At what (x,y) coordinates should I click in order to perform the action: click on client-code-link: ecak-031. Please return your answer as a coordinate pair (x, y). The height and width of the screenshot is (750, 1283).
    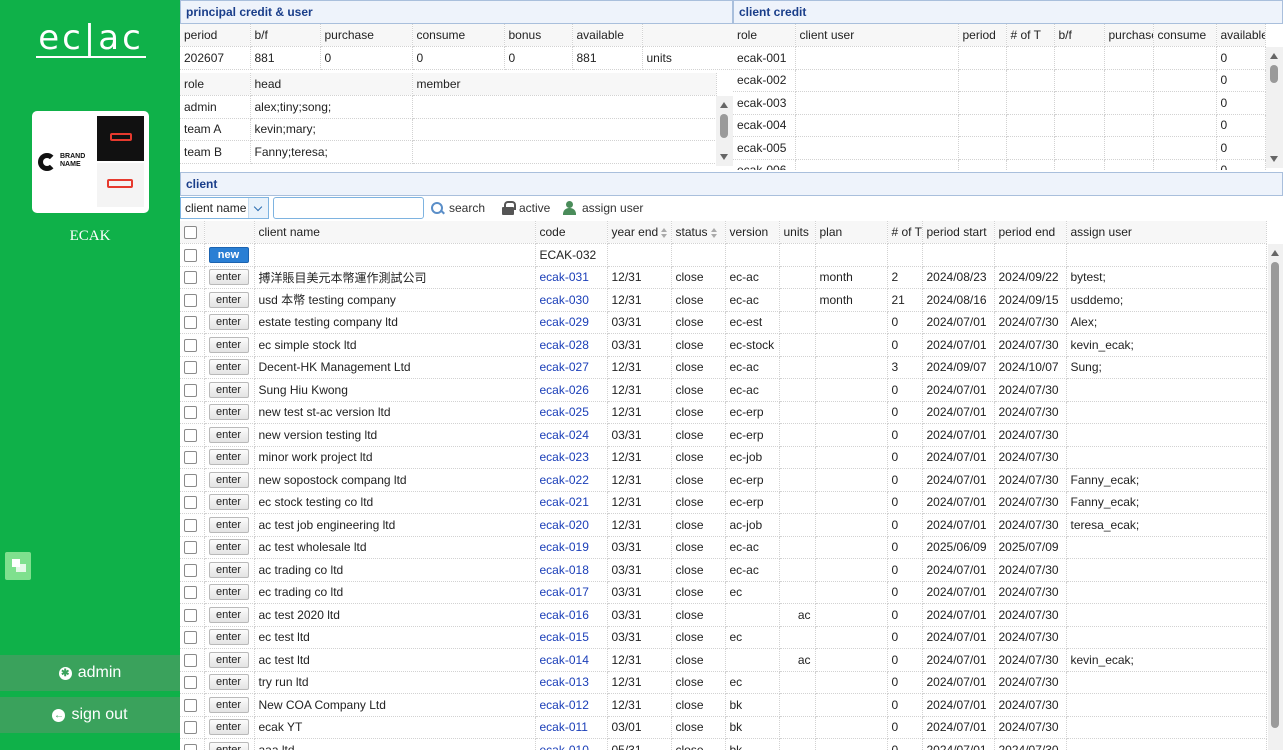
    Looking at the image, I should click on (564, 277).